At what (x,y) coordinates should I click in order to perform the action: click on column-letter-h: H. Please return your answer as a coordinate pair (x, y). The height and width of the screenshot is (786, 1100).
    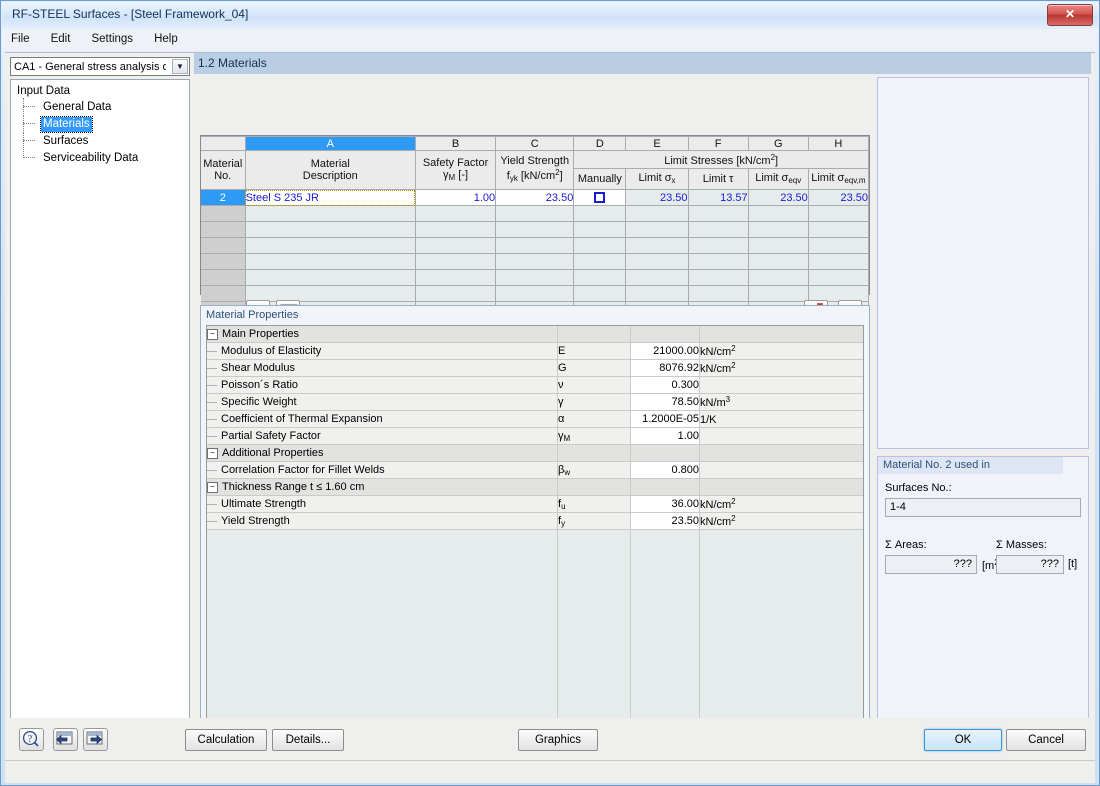
    Looking at the image, I should click on (839, 143).